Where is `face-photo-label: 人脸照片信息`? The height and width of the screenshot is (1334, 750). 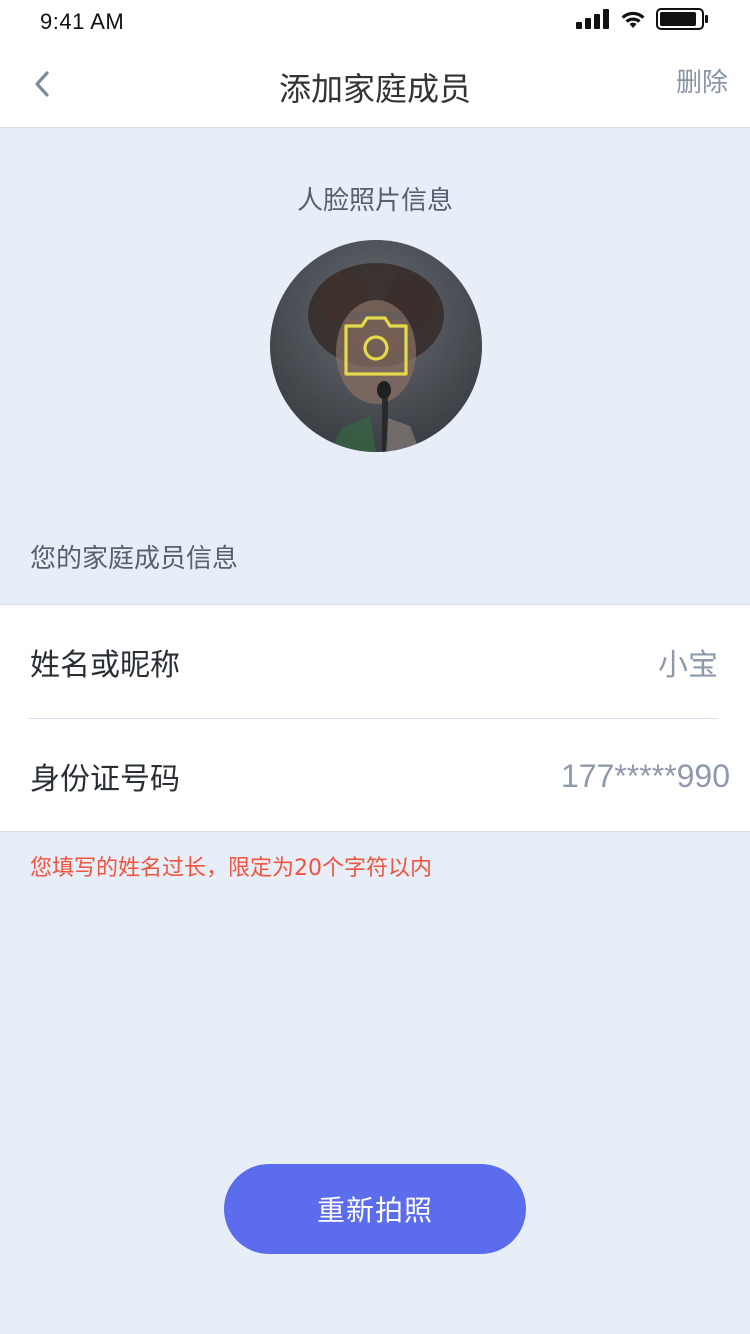 face-photo-label: 人脸照片信息 is located at coordinates (374, 201).